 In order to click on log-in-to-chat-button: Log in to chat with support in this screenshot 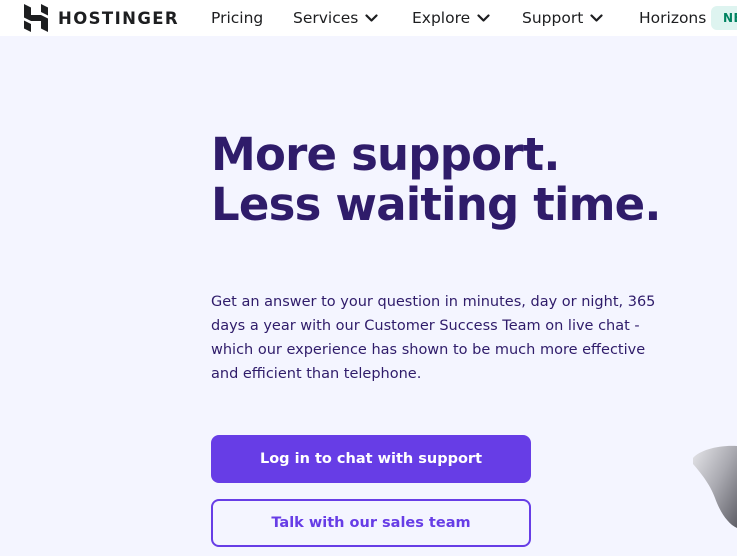, I will do `click(371, 459)`.